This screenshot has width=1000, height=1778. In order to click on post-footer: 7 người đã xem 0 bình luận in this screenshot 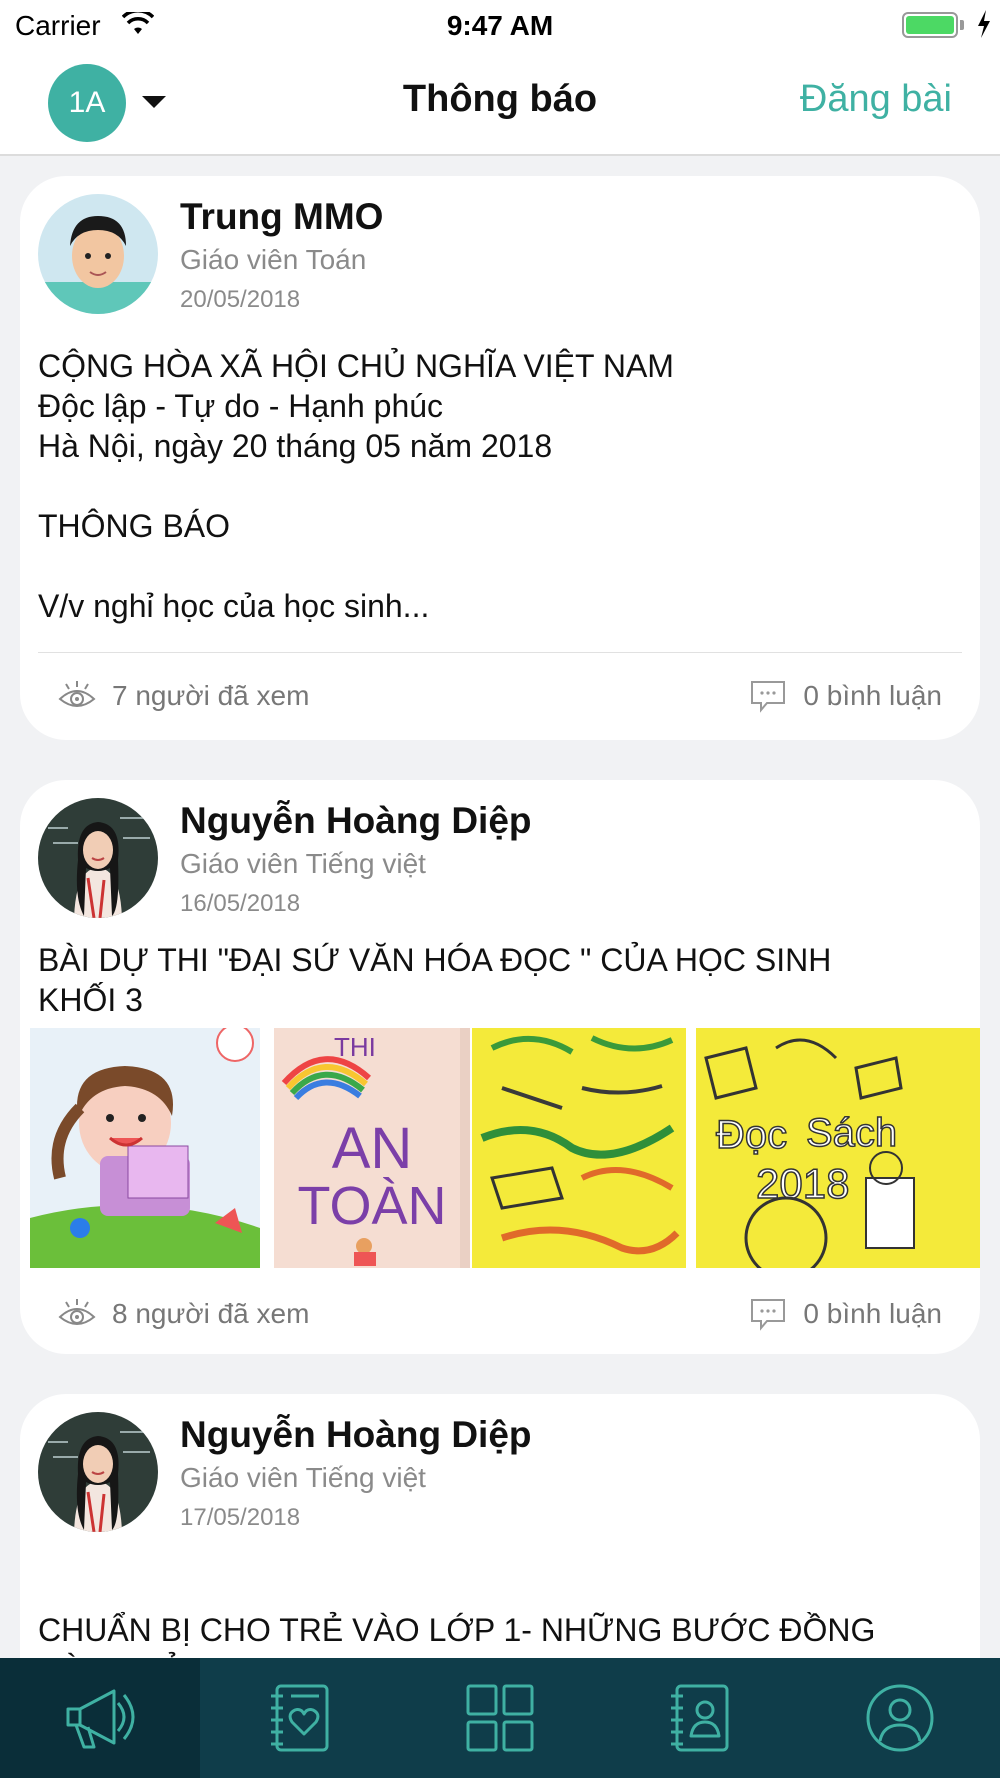, I will do `click(500, 696)`.